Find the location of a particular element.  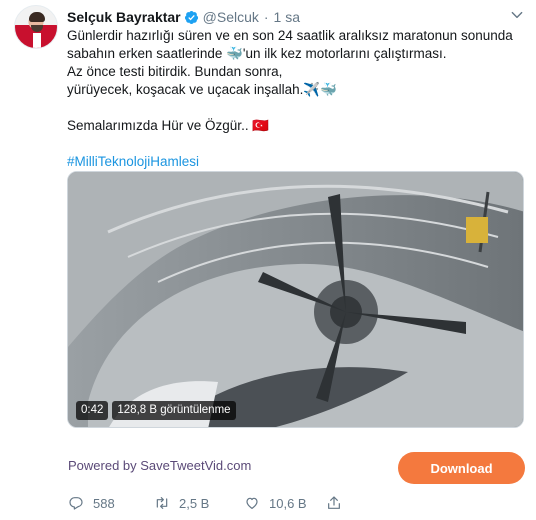

avatar-collar is located at coordinates (37, 40).